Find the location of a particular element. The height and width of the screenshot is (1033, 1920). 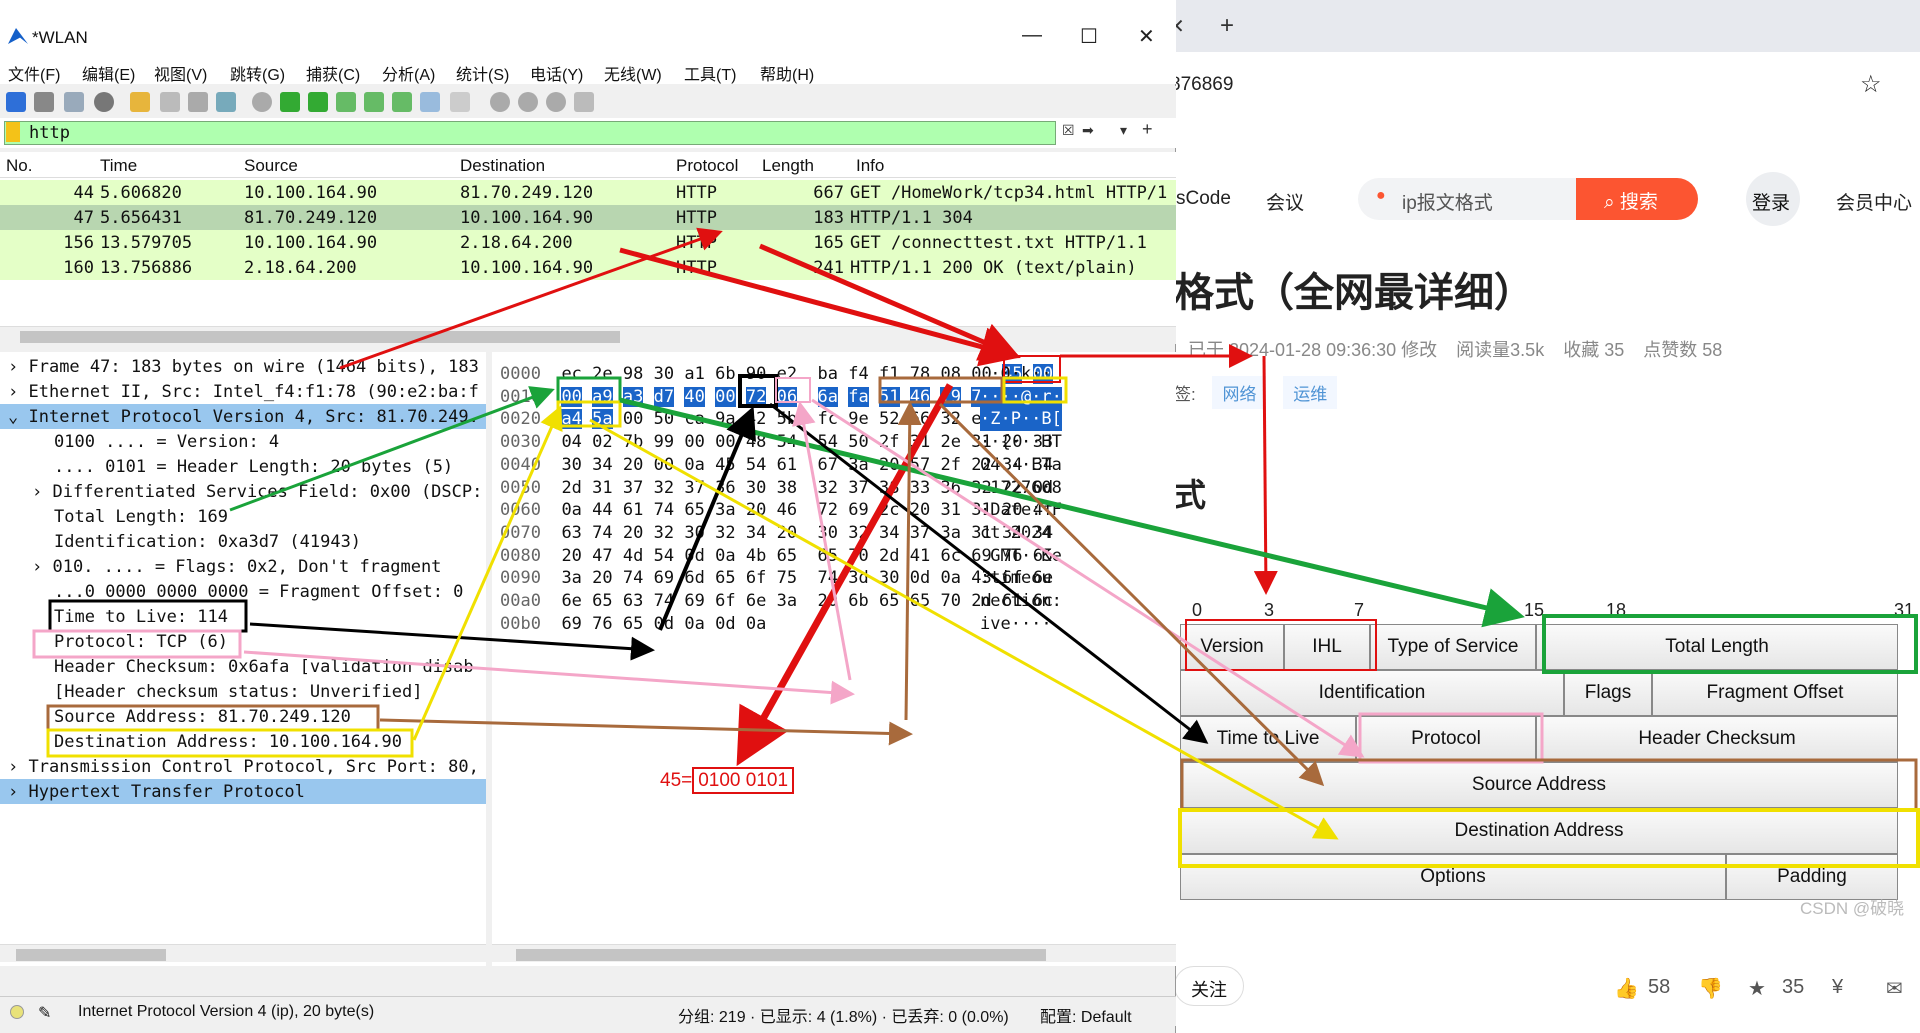

hex-byte: 48 is located at coordinates (756, 442).